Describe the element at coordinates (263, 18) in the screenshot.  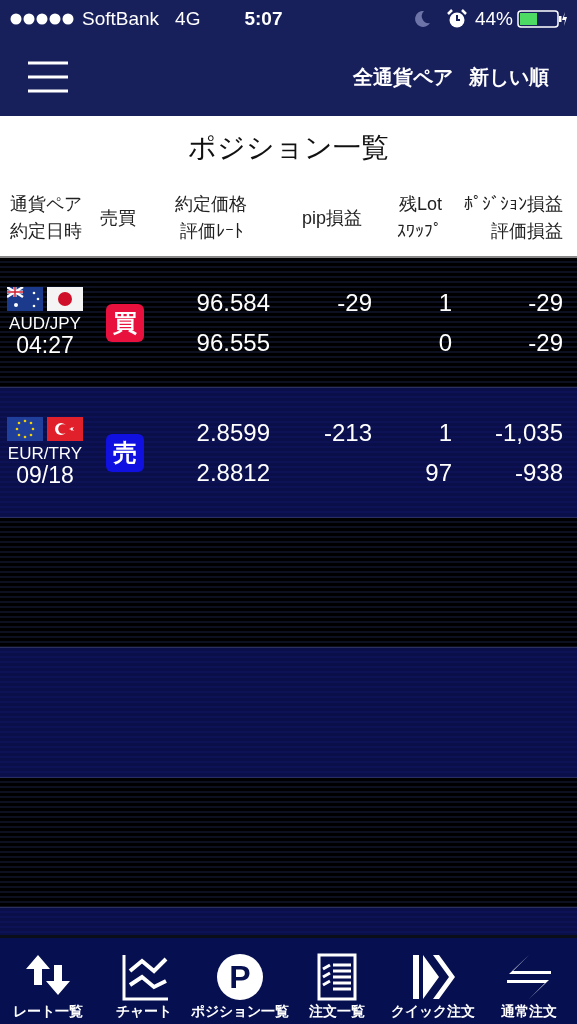
I see `clock-time: 5:07` at that location.